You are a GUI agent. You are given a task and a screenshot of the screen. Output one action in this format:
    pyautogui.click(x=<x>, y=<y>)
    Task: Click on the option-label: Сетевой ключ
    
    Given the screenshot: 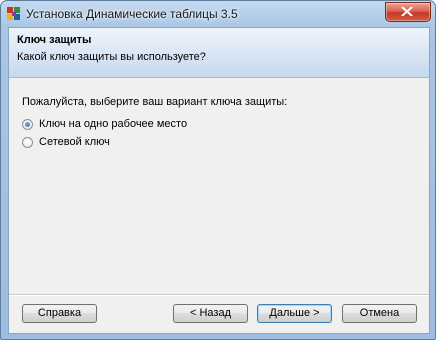 What is the action you would take?
    pyautogui.click(x=74, y=142)
    